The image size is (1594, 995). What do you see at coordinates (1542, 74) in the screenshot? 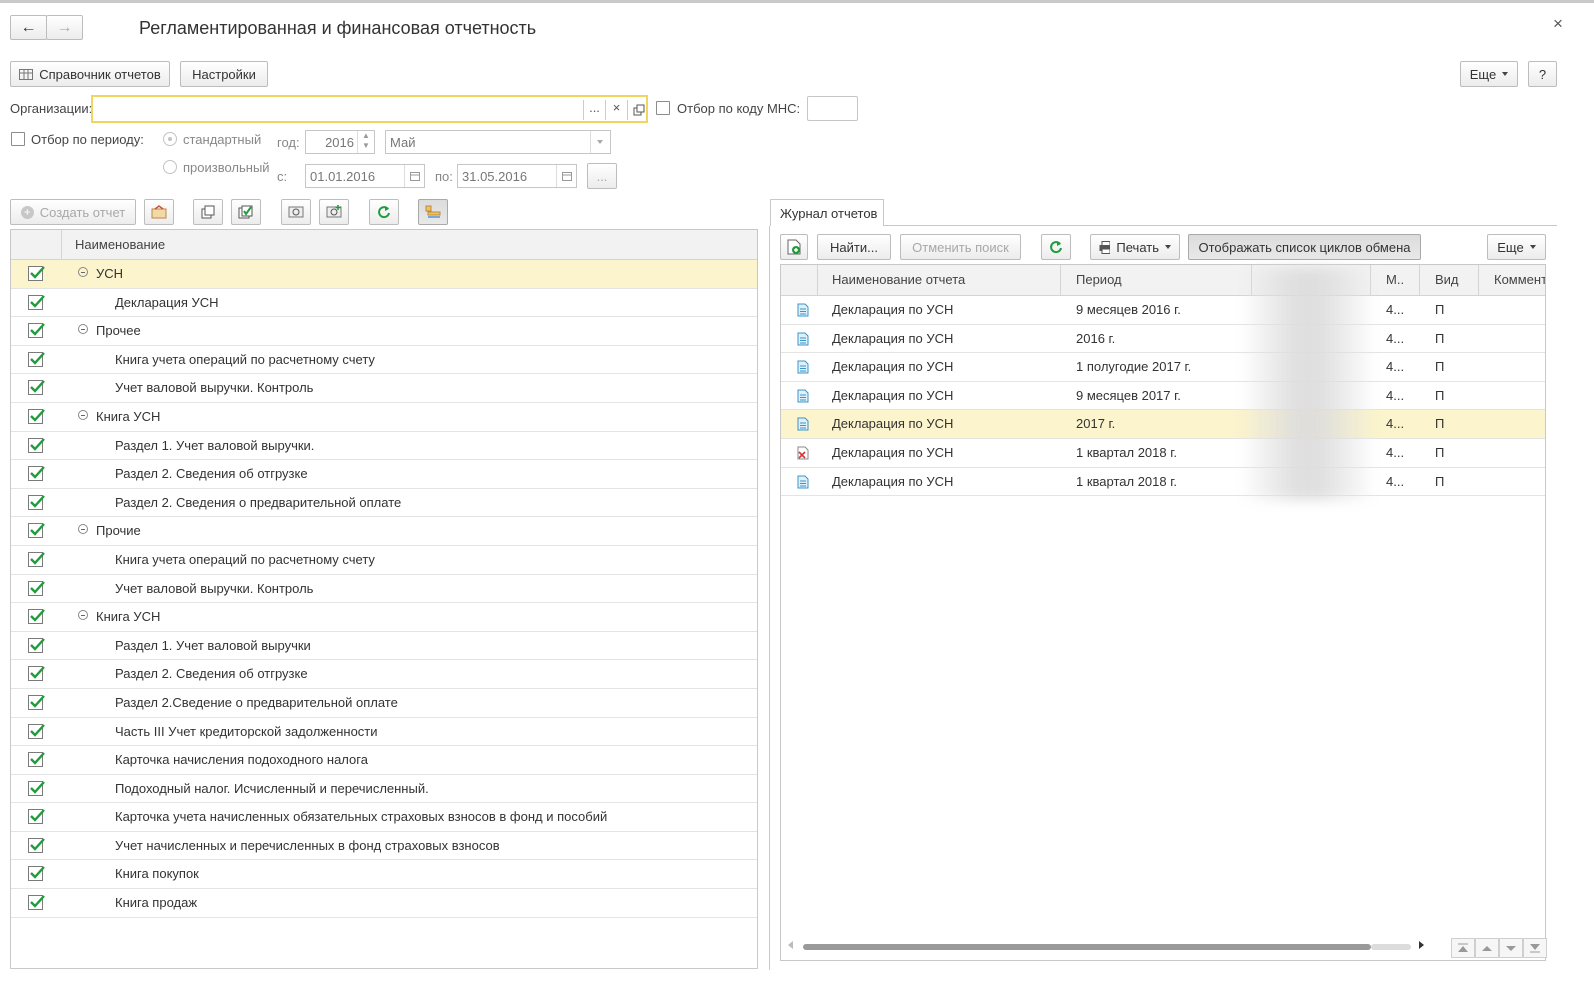
I see `help-button: ?` at bounding box center [1542, 74].